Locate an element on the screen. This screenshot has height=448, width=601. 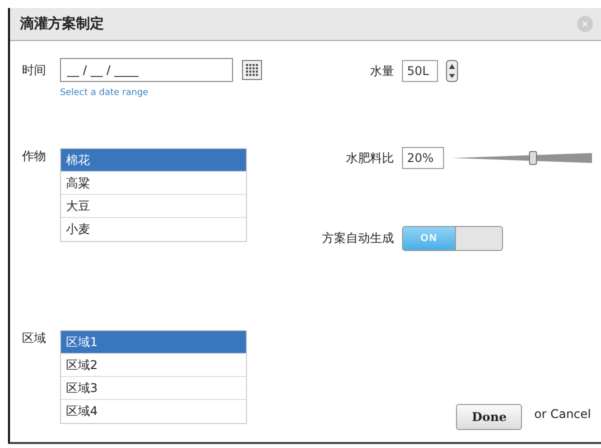
window-title: 滴灌方案制定 is located at coordinates (62, 24).